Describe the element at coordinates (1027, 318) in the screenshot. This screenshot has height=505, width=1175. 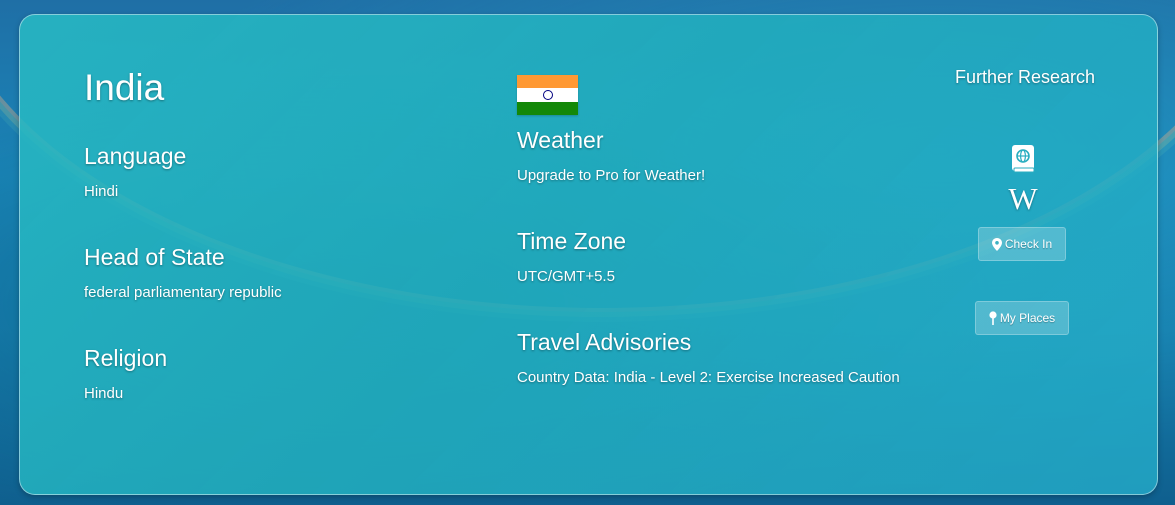
I see `my-places-label: My Places` at that location.